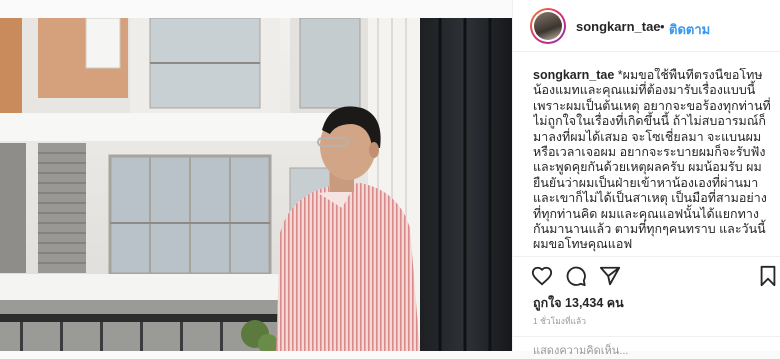 The image size is (780, 359). I want to click on comment-icon, so click(576, 276).